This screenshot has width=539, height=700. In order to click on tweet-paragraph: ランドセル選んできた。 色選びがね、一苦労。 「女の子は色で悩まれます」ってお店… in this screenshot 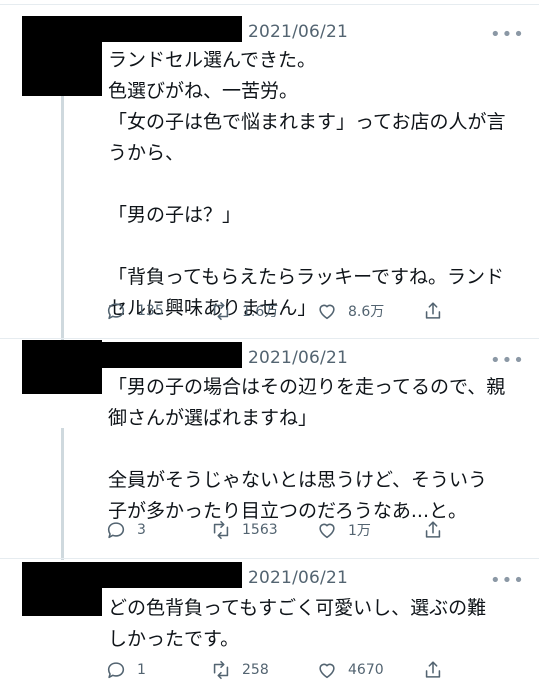, I will do `click(307, 106)`.